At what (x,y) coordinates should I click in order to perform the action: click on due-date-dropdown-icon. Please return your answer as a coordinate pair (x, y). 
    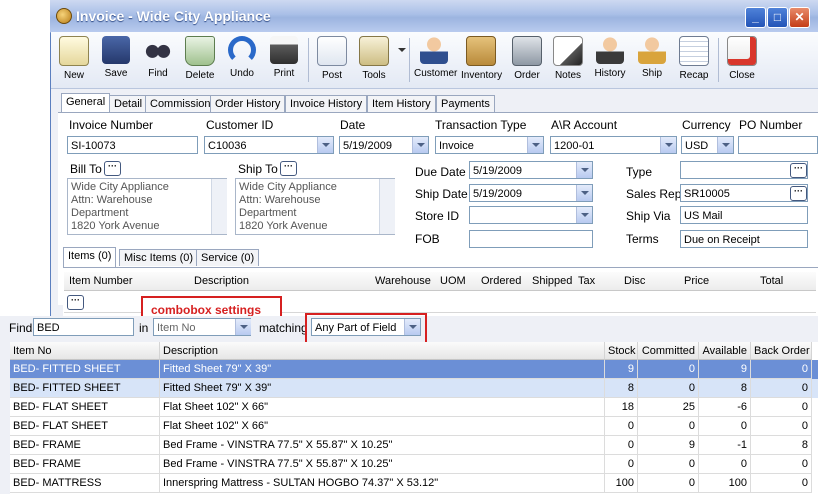
    Looking at the image, I should click on (584, 170).